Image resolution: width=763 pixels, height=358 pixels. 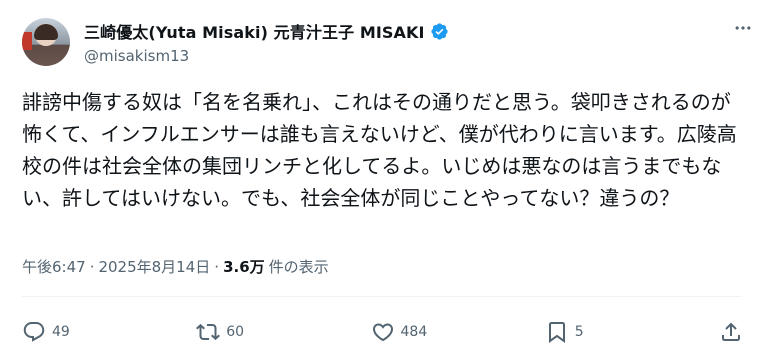 I want to click on avatar-figure, so click(x=46, y=32).